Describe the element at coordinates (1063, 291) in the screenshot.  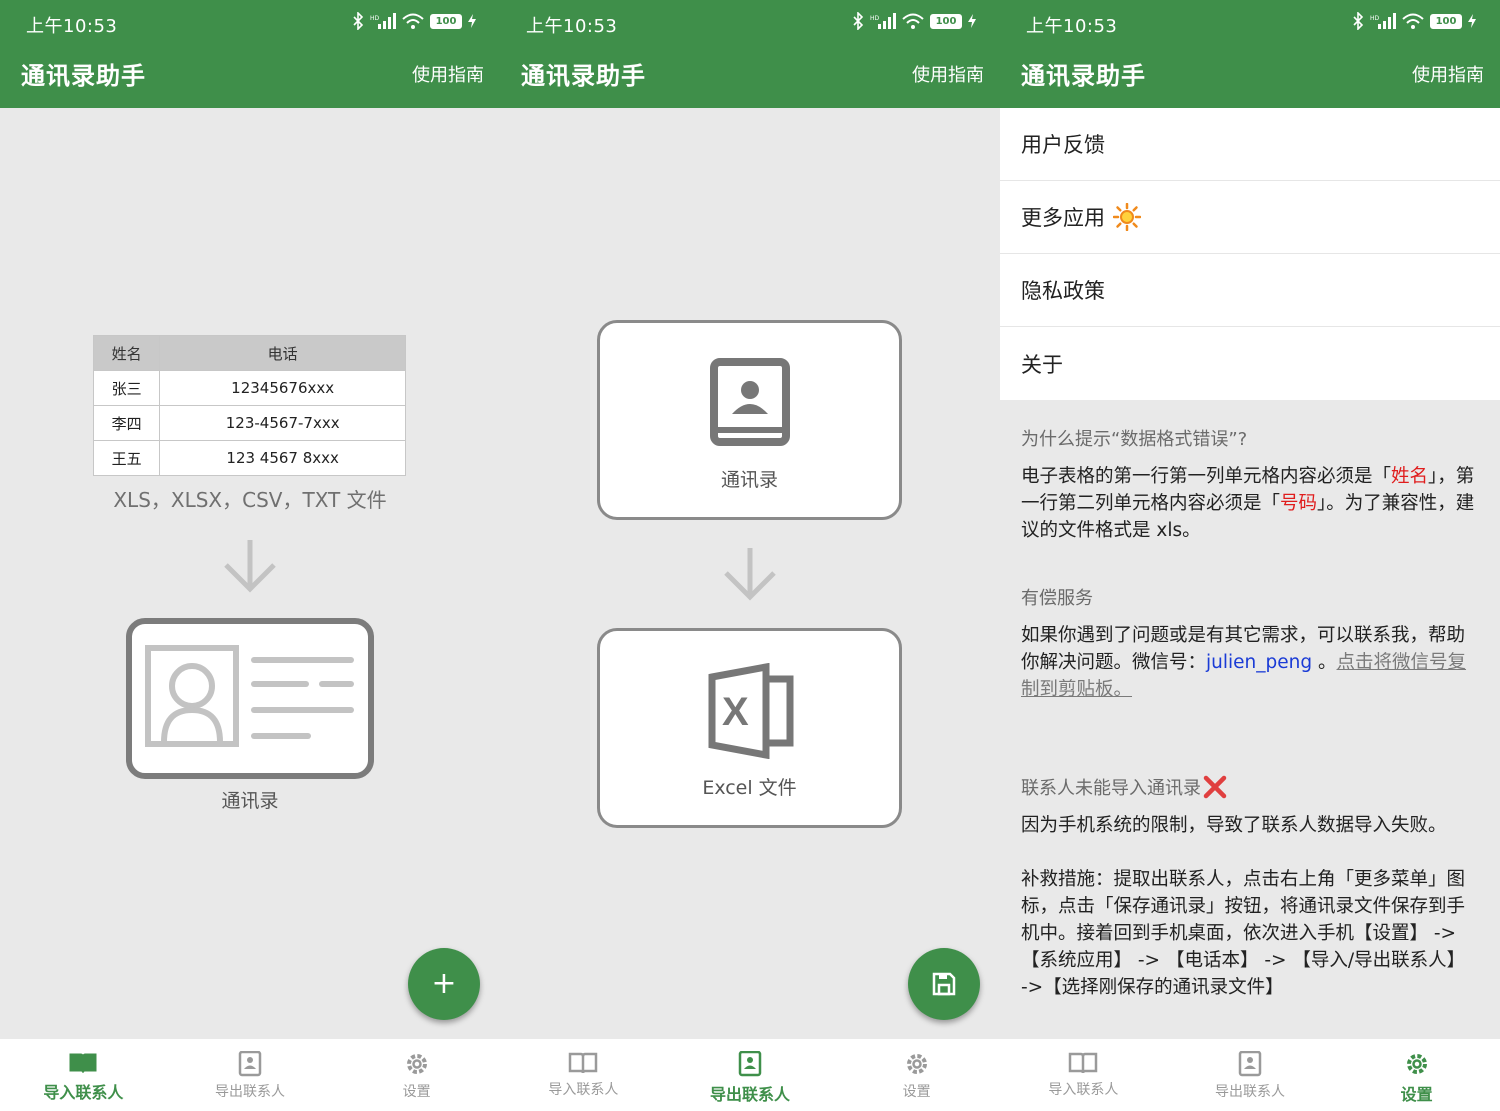
I see `menu-item-label: 隐私政策` at that location.